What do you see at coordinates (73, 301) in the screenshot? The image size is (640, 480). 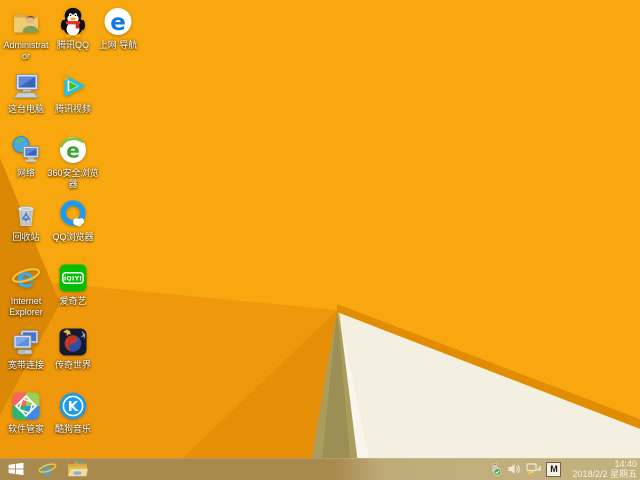 I see `desktop-icon-label: 爱奇艺` at bounding box center [73, 301].